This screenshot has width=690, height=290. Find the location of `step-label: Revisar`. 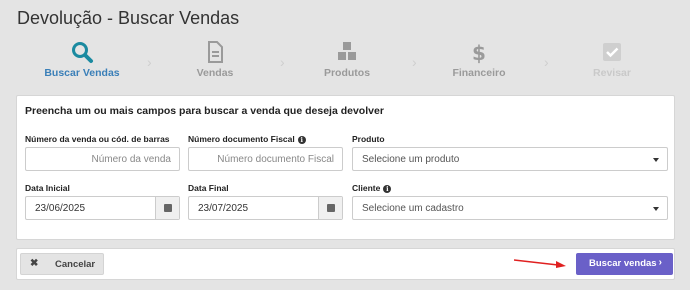

step-label: Revisar is located at coordinates (612, 73).